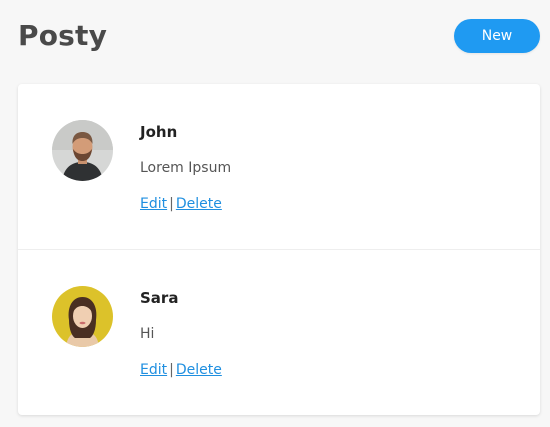 The width and height of the screenshot is (550, 427). I want to click on post-author: John, so click(159, 132).